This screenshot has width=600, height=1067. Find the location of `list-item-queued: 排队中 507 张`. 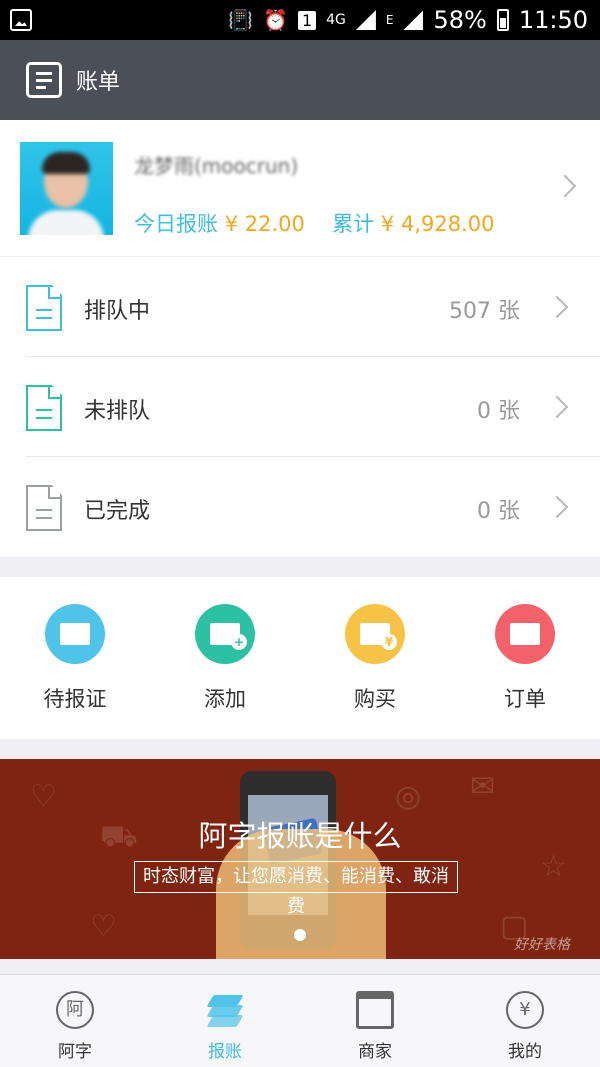

list-item-queued: 排队中 507 张 is located at coordinates (300, 307).